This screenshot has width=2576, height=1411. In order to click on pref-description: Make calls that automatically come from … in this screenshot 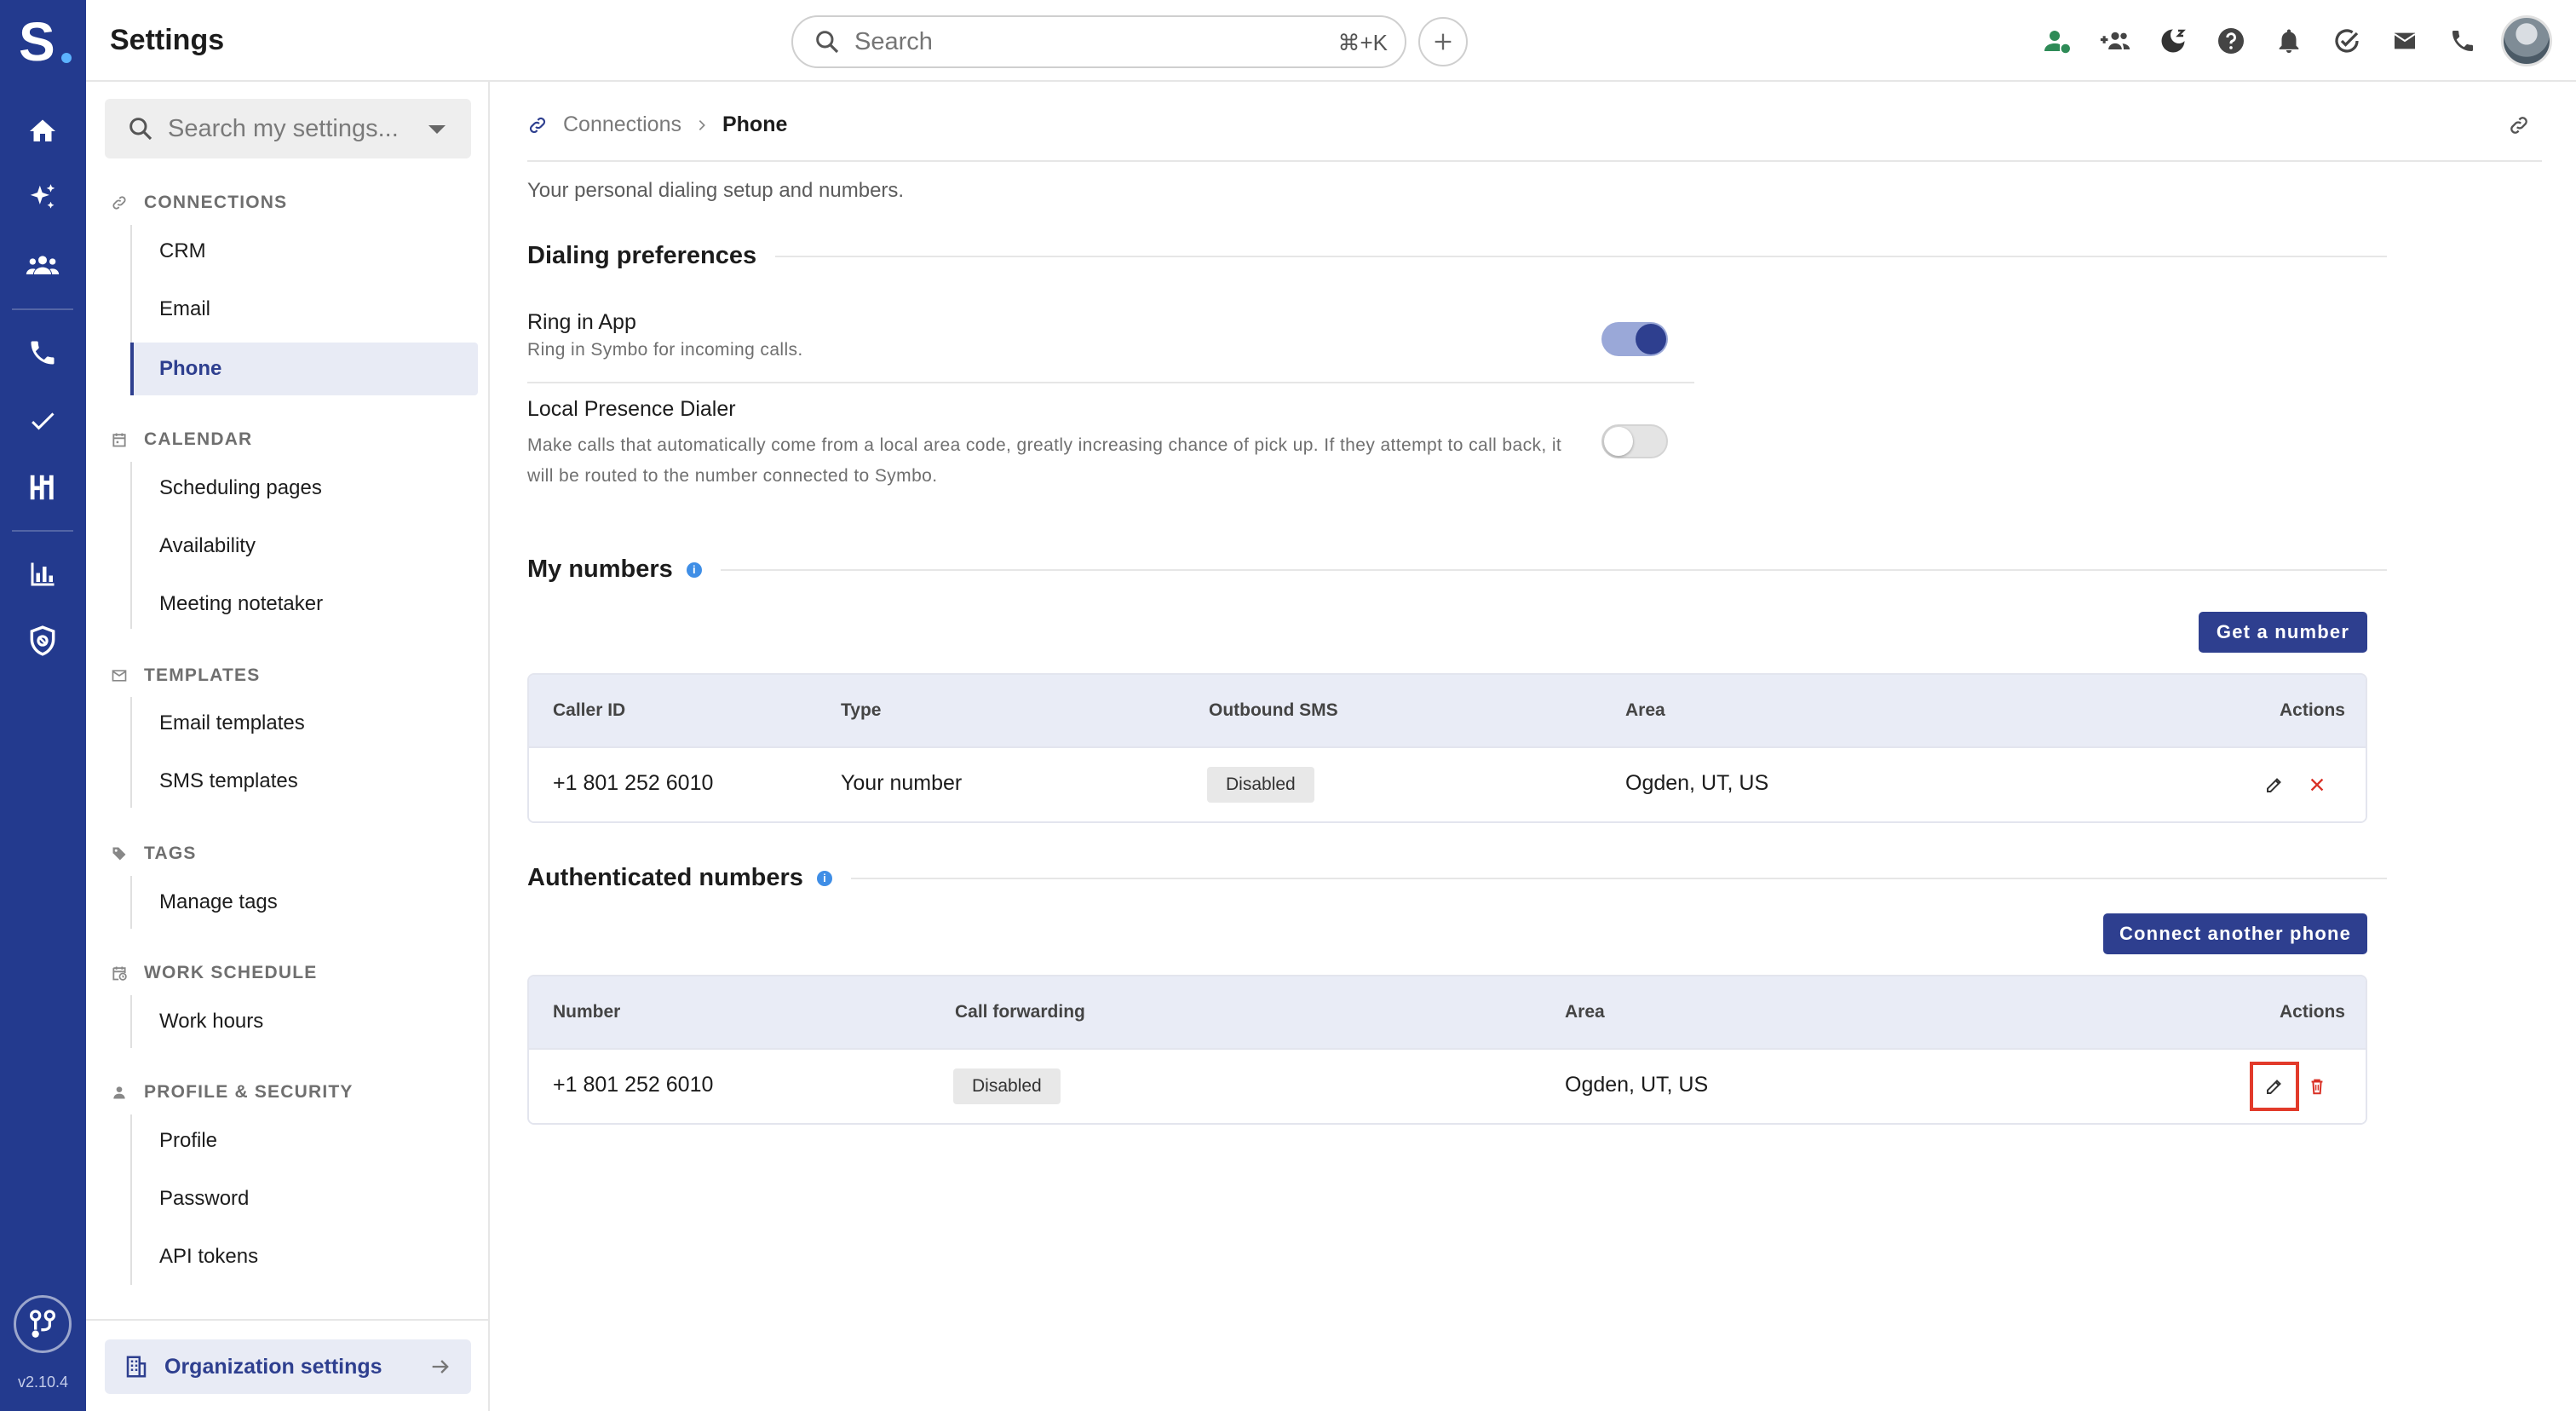, I will do `click(1044, 460)`.